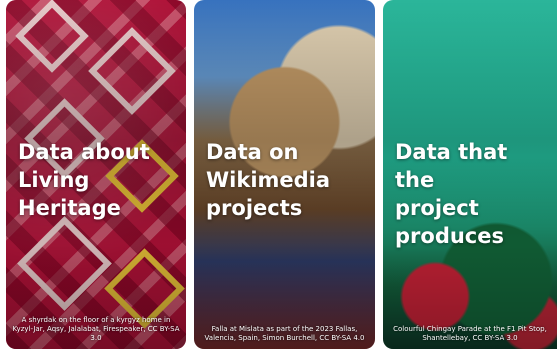 This screenshot has width=557, height=349. I want to click on card-title: Data that the project produces, so click(451, 194).